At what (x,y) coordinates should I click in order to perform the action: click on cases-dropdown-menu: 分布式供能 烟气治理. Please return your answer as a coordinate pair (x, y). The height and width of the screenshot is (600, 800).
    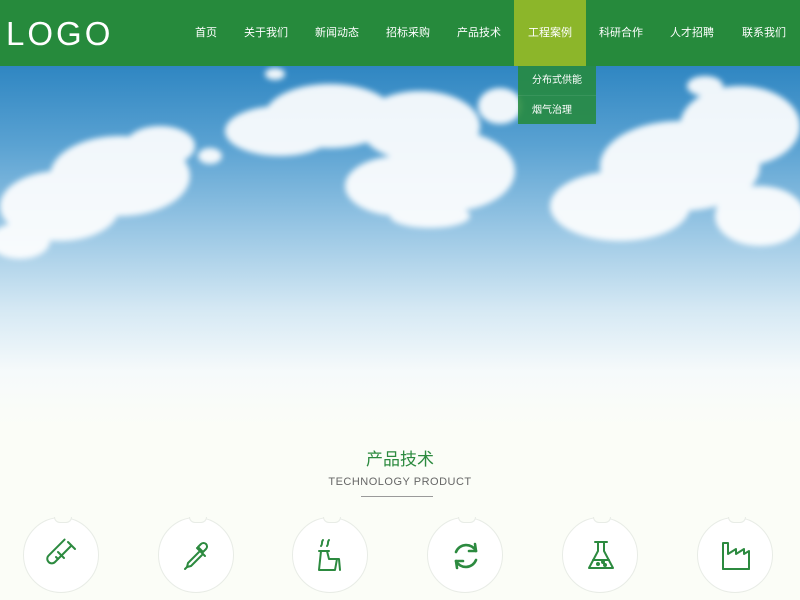
    Looking at the image, I should click on (557, 95).